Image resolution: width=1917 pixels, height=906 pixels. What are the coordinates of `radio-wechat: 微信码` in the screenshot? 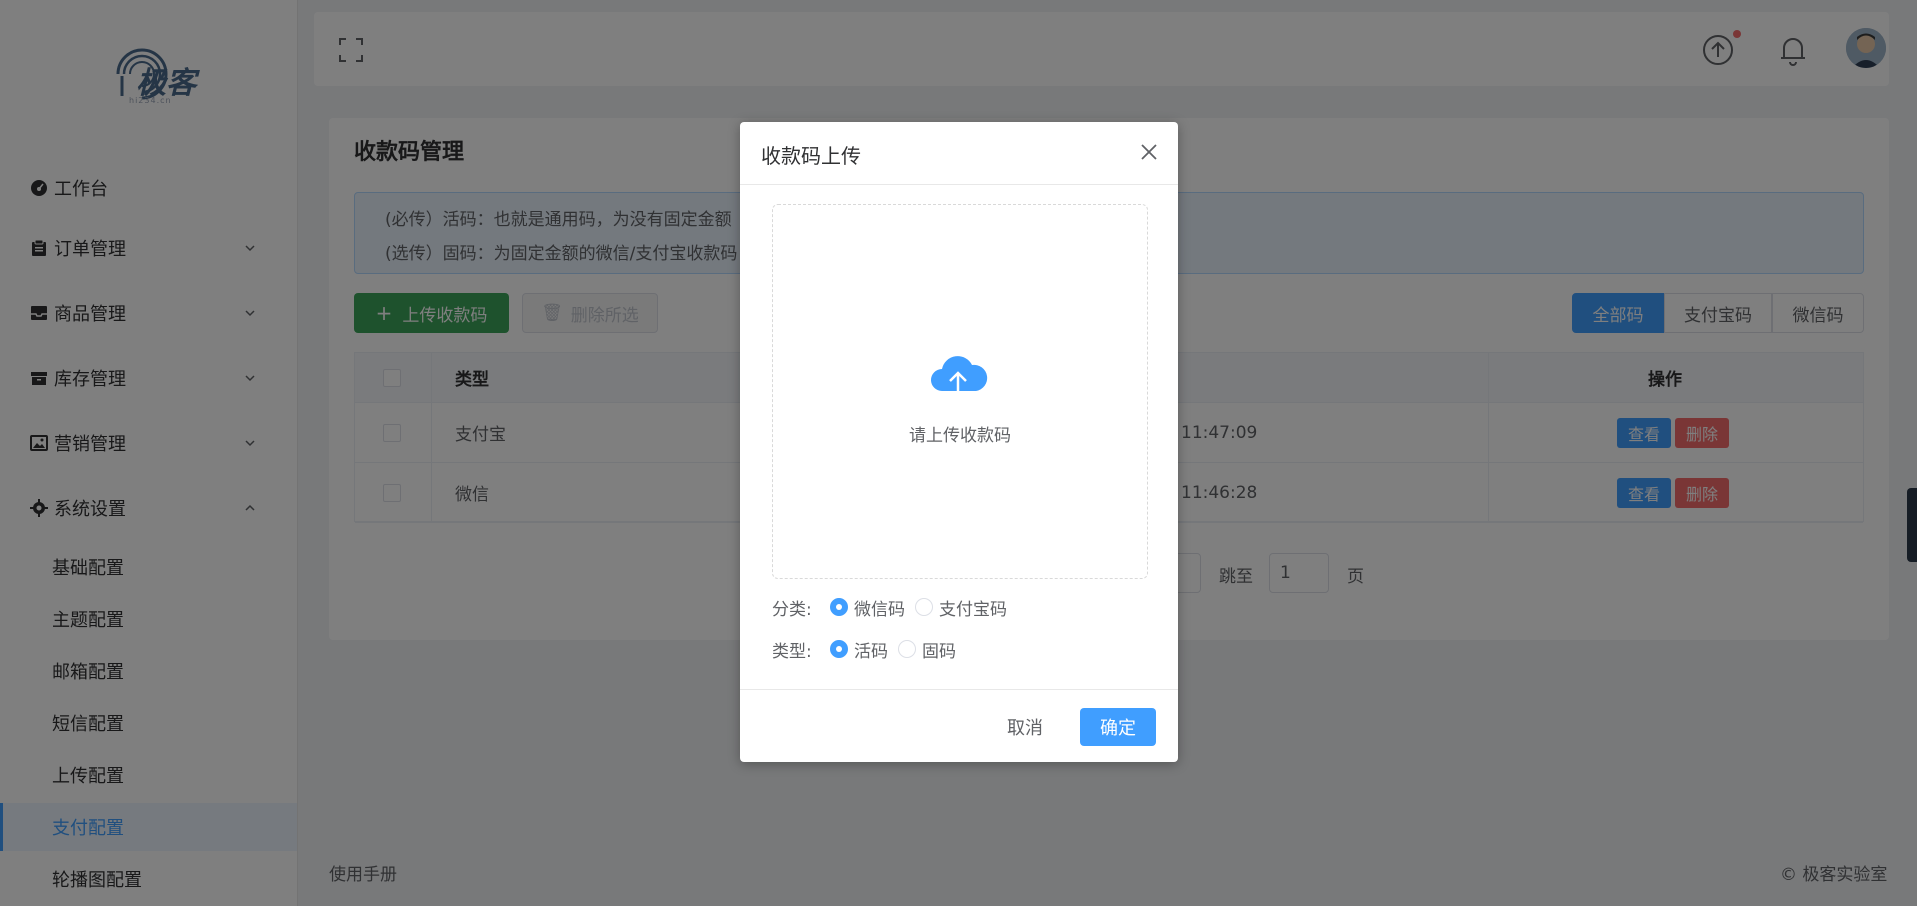 It's located at (867, 607).